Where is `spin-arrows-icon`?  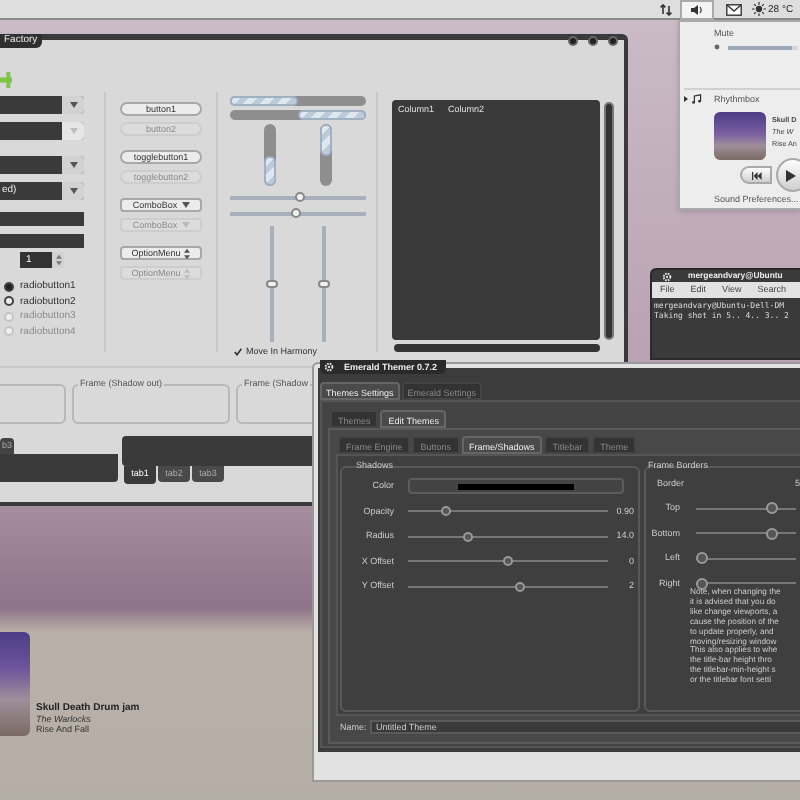 spin-arrows-icon is located at coordinates (58, 260).